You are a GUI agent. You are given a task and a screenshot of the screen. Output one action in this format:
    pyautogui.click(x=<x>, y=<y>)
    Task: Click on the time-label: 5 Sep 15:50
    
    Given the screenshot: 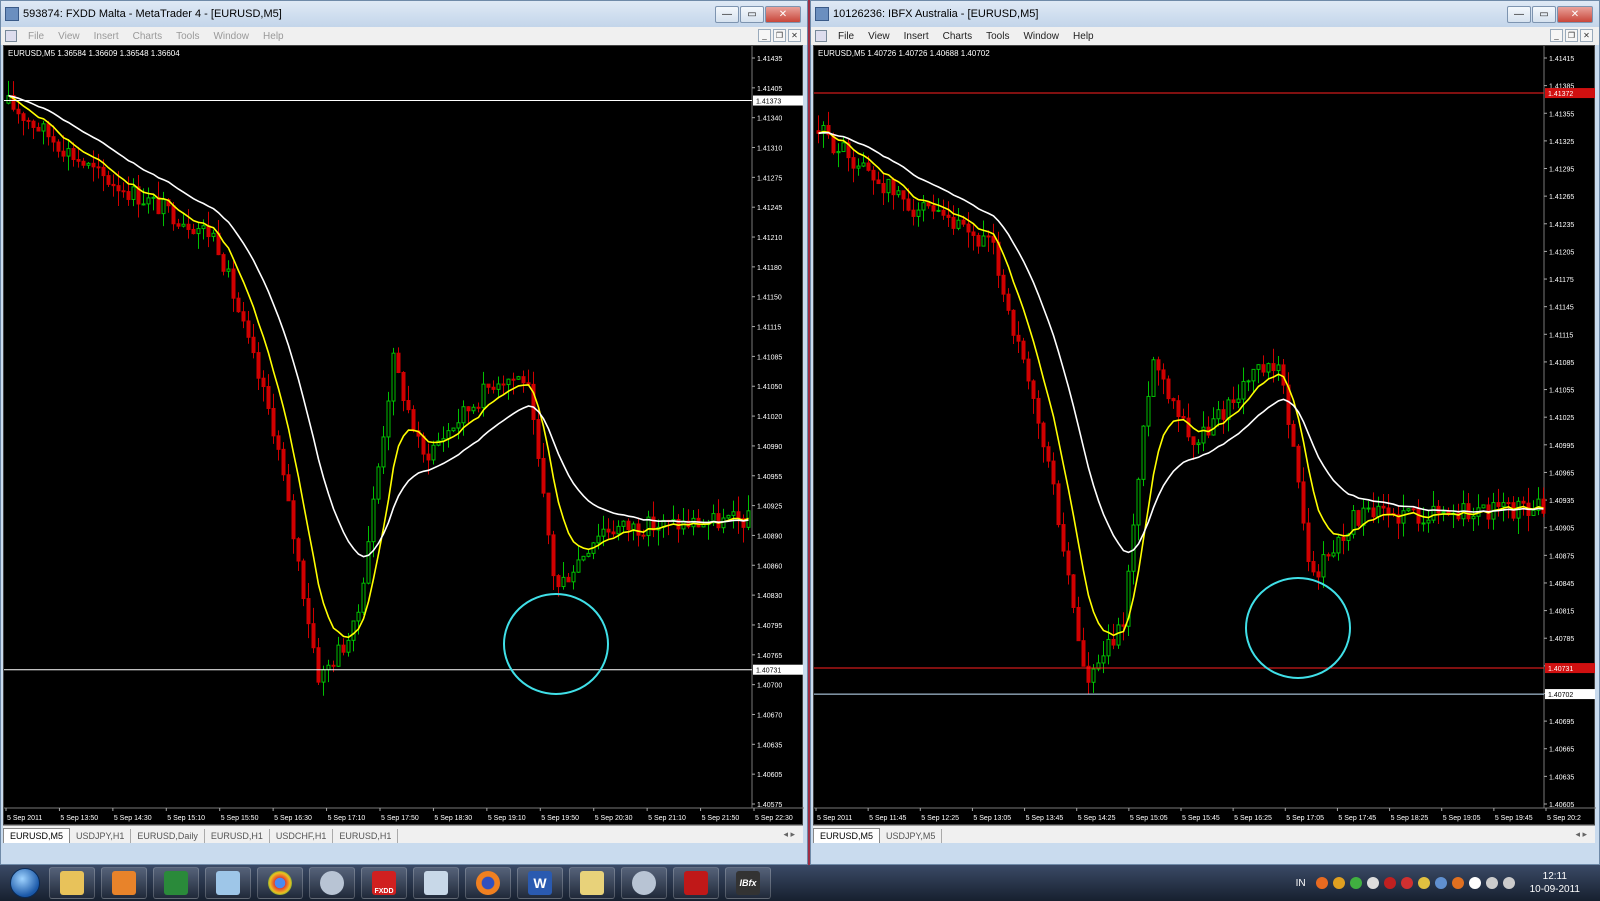 What is the action you would take?
    pyautogui.click(x=240, y=818)
    